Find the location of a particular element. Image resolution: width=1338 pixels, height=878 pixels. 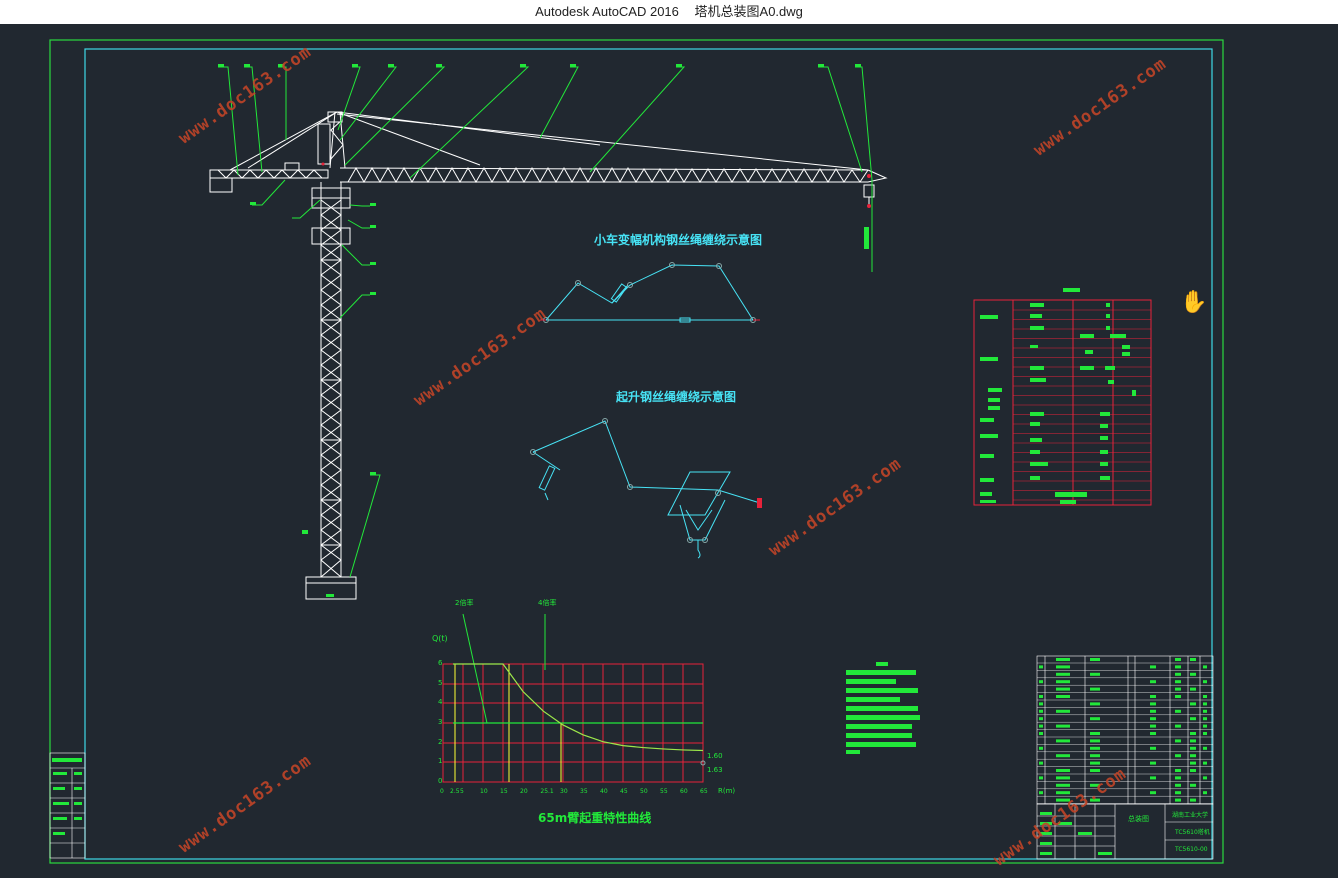

title-block-model: TC5610塔机 is located at coordinates (1192, 832).